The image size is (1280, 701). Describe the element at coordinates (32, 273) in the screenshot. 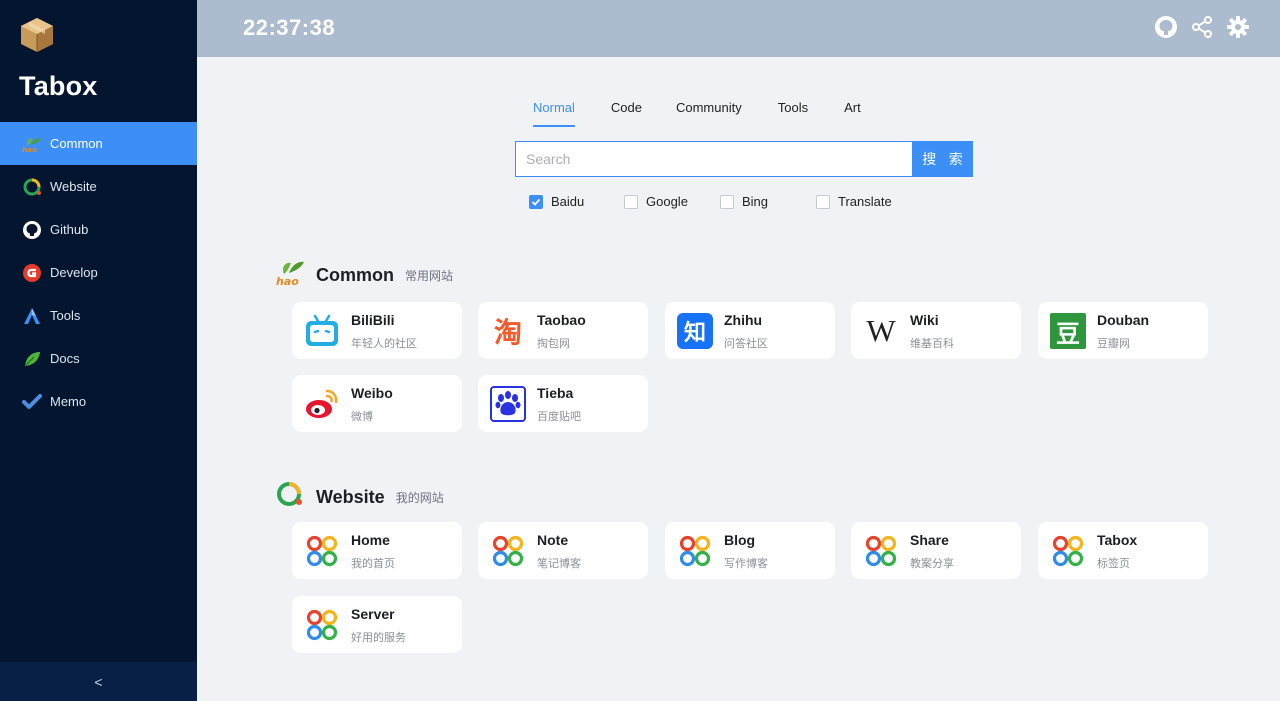

I see `develop-icon` at that location.